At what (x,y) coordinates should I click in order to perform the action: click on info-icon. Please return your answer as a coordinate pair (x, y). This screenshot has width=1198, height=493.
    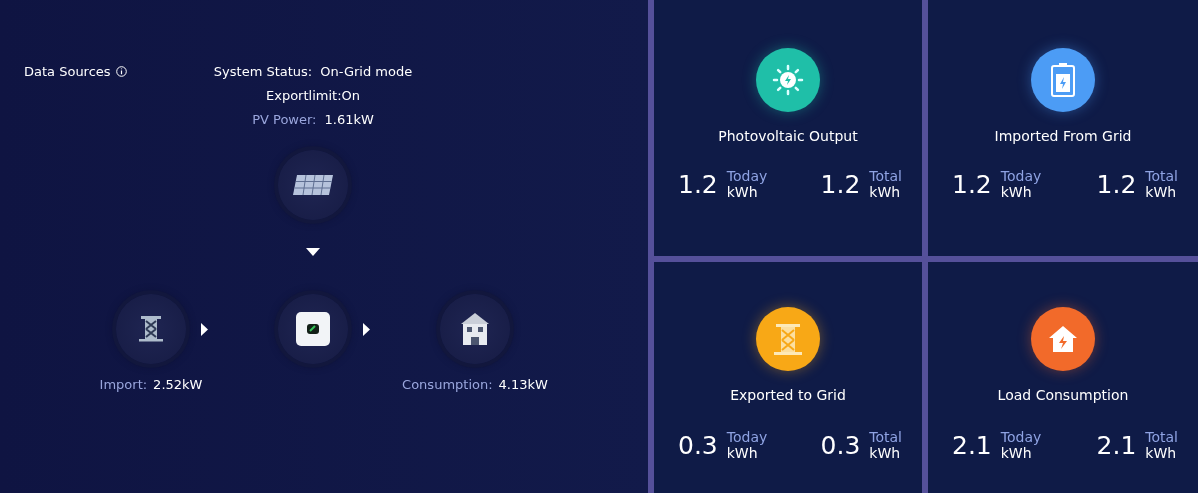
    Looking at the image, I should click on (121, 71).